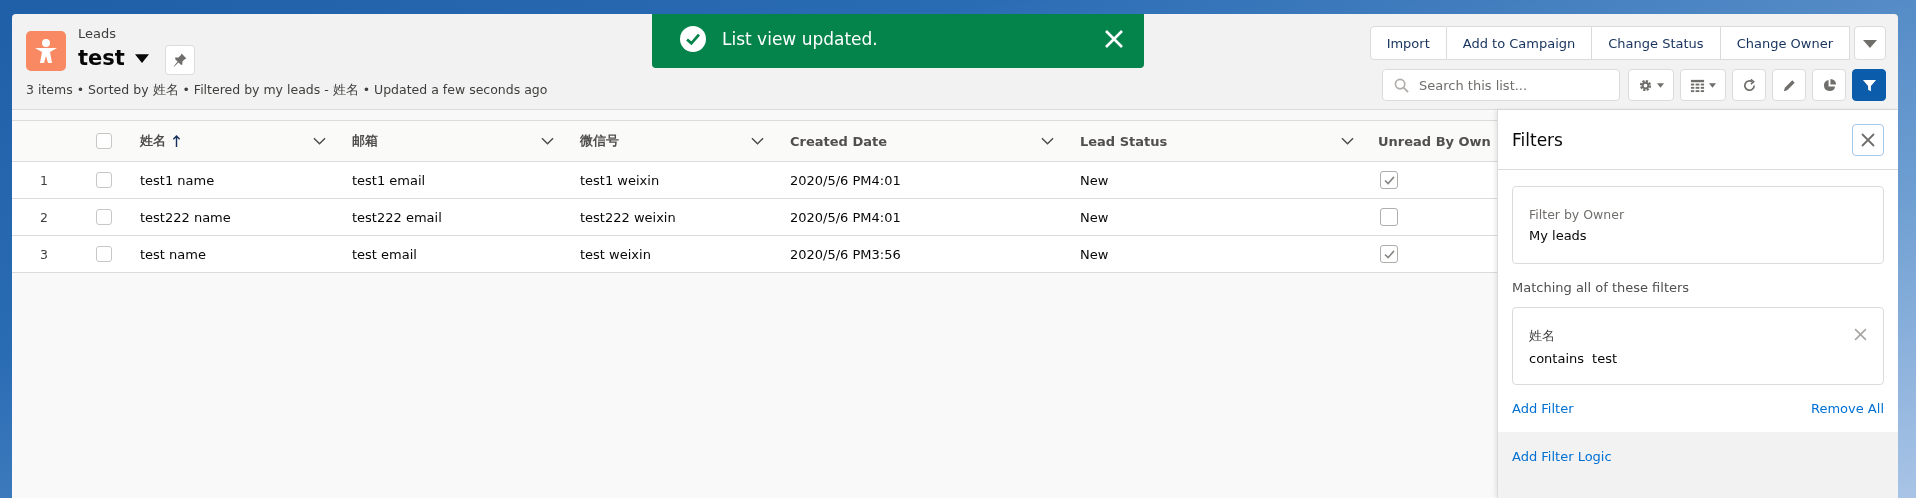 Image resolution: width=1916 pixels, height=498 pixels. I want to click on add-filter-logic-link: Add Filter Logic, so click(1562, 456).